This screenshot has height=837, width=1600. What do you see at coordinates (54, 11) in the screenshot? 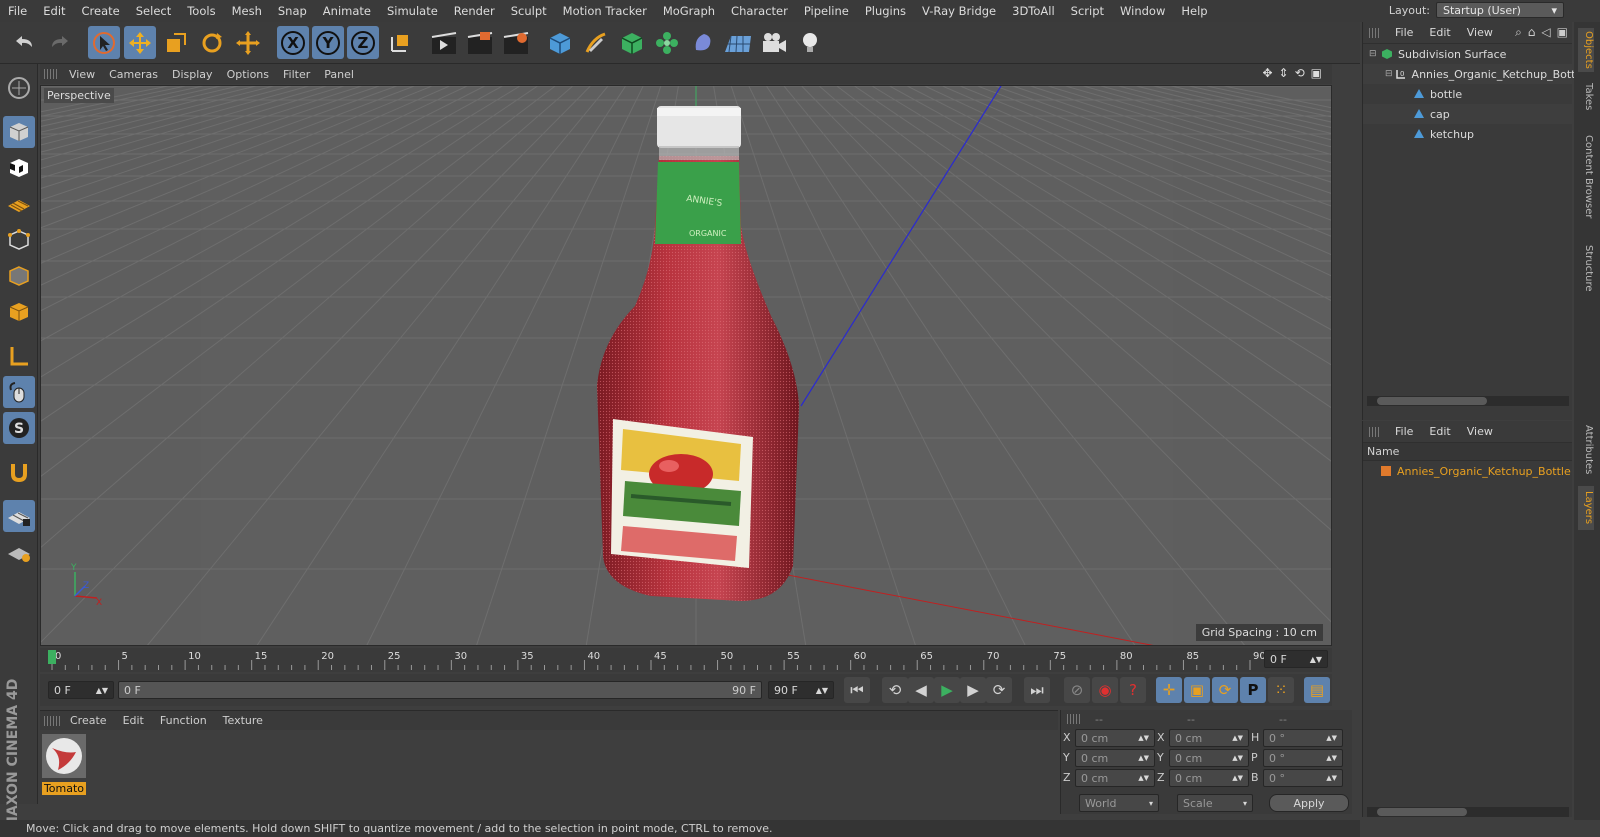
I see `menu-edit: Edit` at bounding box center [54, 11].